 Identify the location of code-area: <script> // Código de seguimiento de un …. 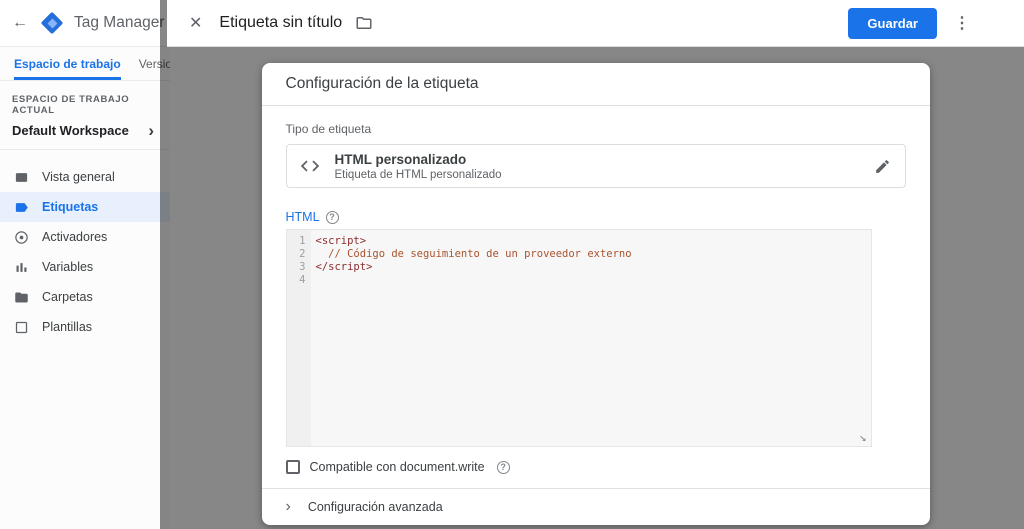
(471, 338).